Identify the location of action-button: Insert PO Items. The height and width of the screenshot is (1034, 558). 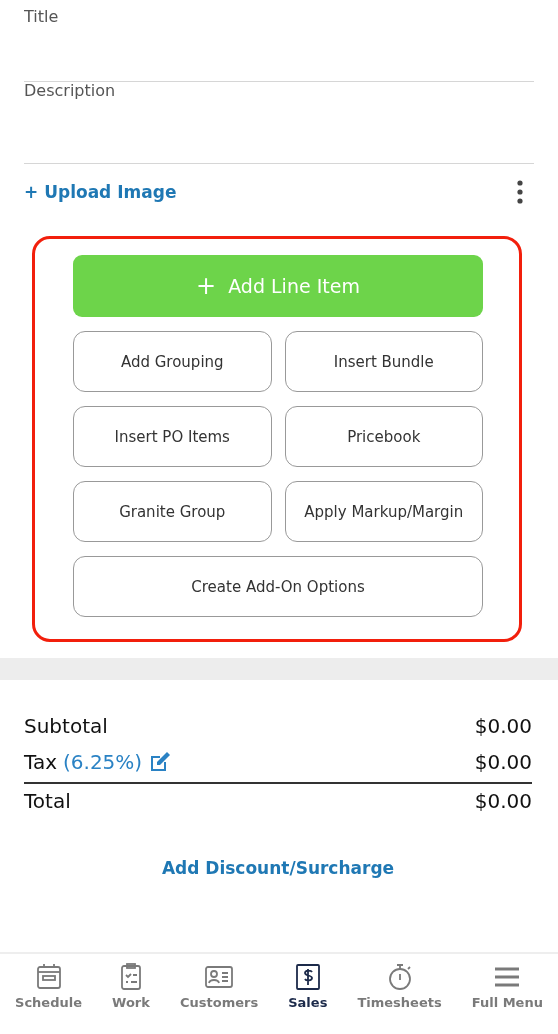
(172, 436).